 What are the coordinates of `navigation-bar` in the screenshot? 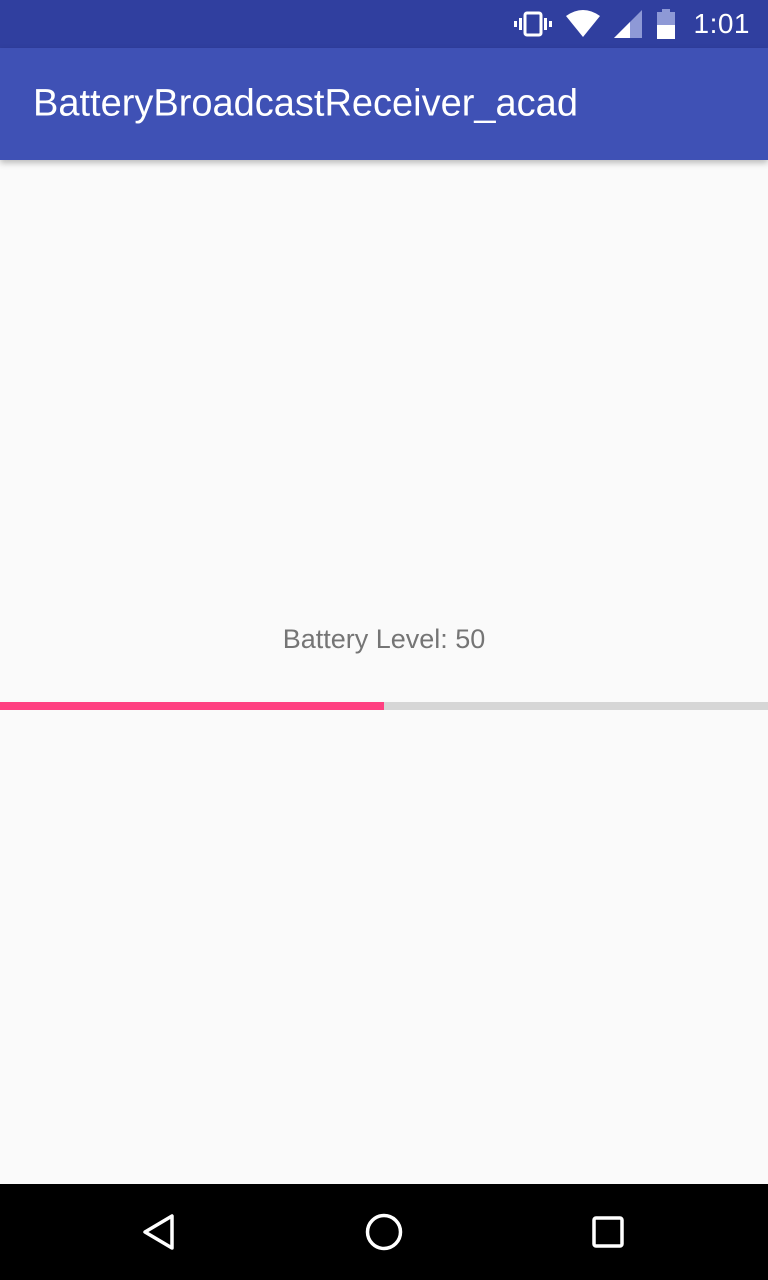 It's located at (384, 1232).